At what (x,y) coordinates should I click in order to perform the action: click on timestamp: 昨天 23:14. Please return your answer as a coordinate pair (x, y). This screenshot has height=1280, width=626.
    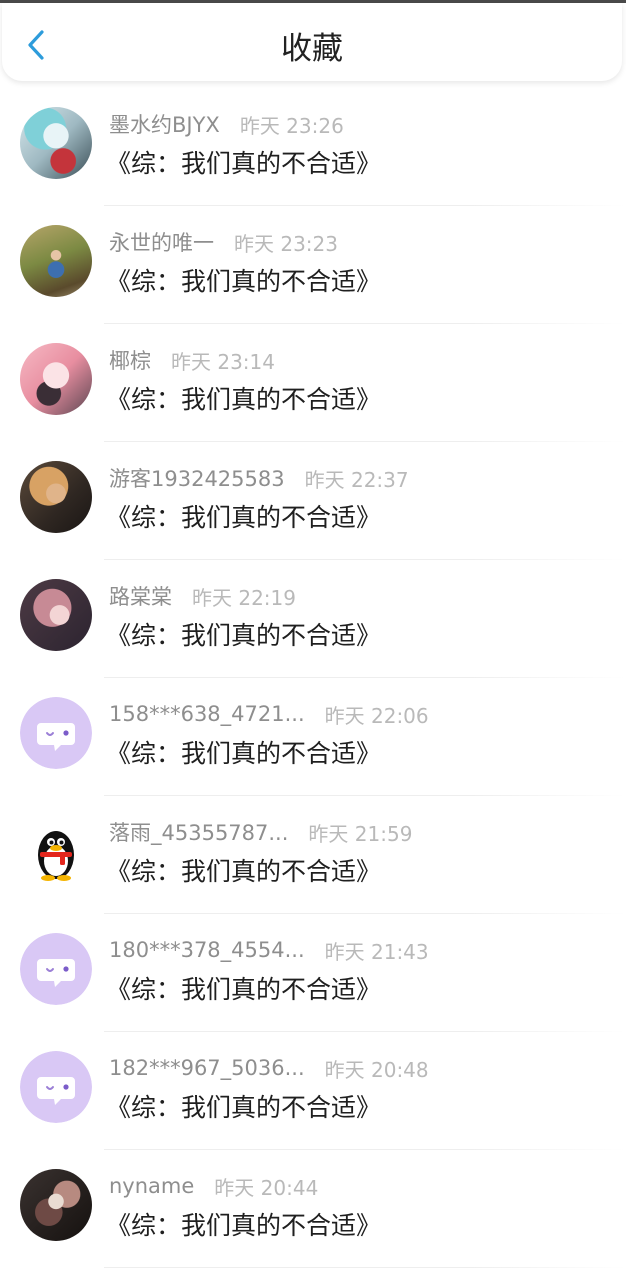
    Looking at the image, I should click on (223, 361).